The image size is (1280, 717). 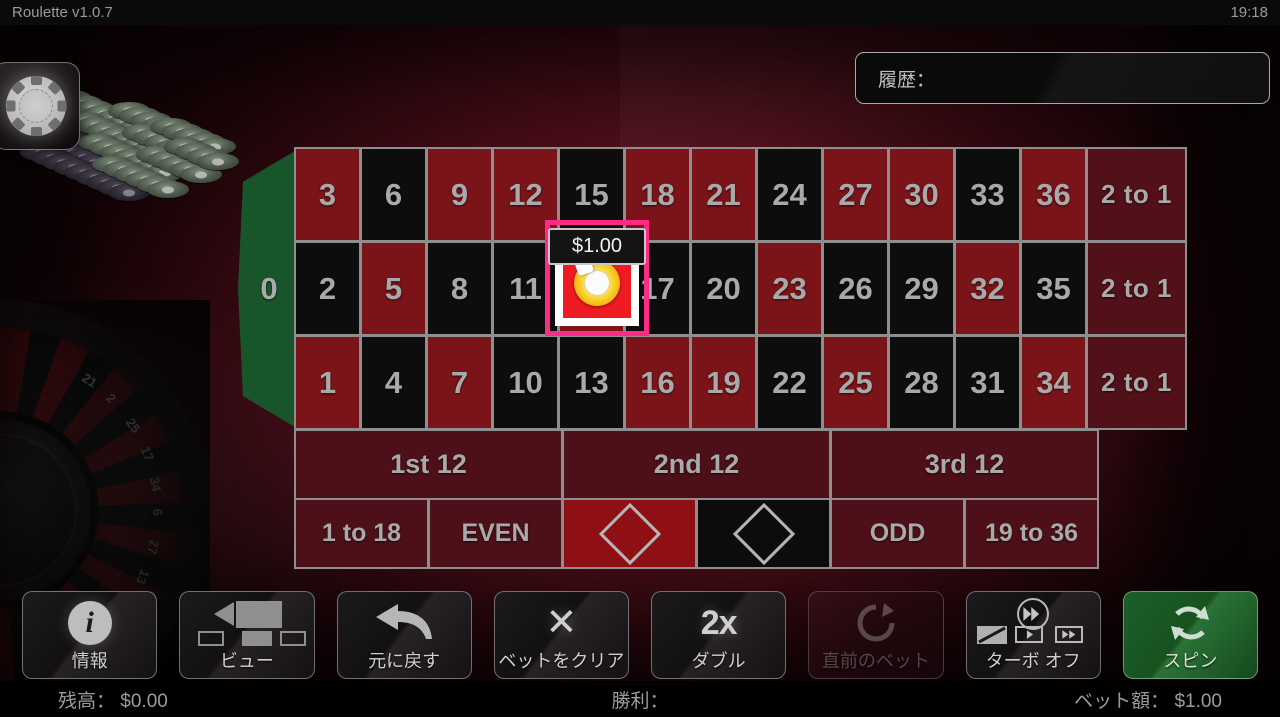 I want to click on bet-cell-29: 29, so click(x=921, y=288).